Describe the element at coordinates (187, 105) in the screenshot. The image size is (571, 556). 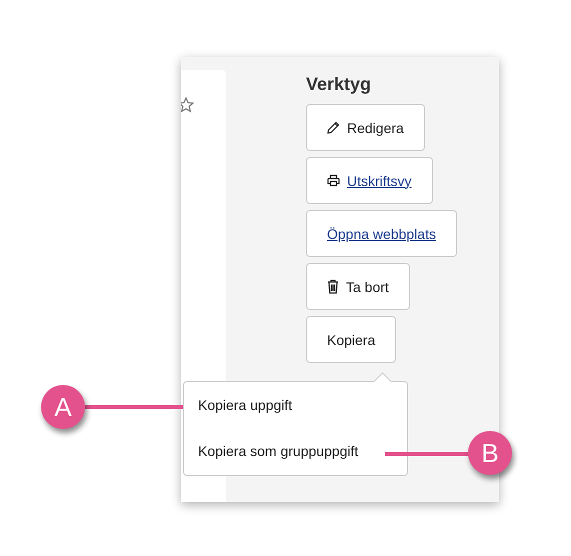
I see `star-icon` at that location.